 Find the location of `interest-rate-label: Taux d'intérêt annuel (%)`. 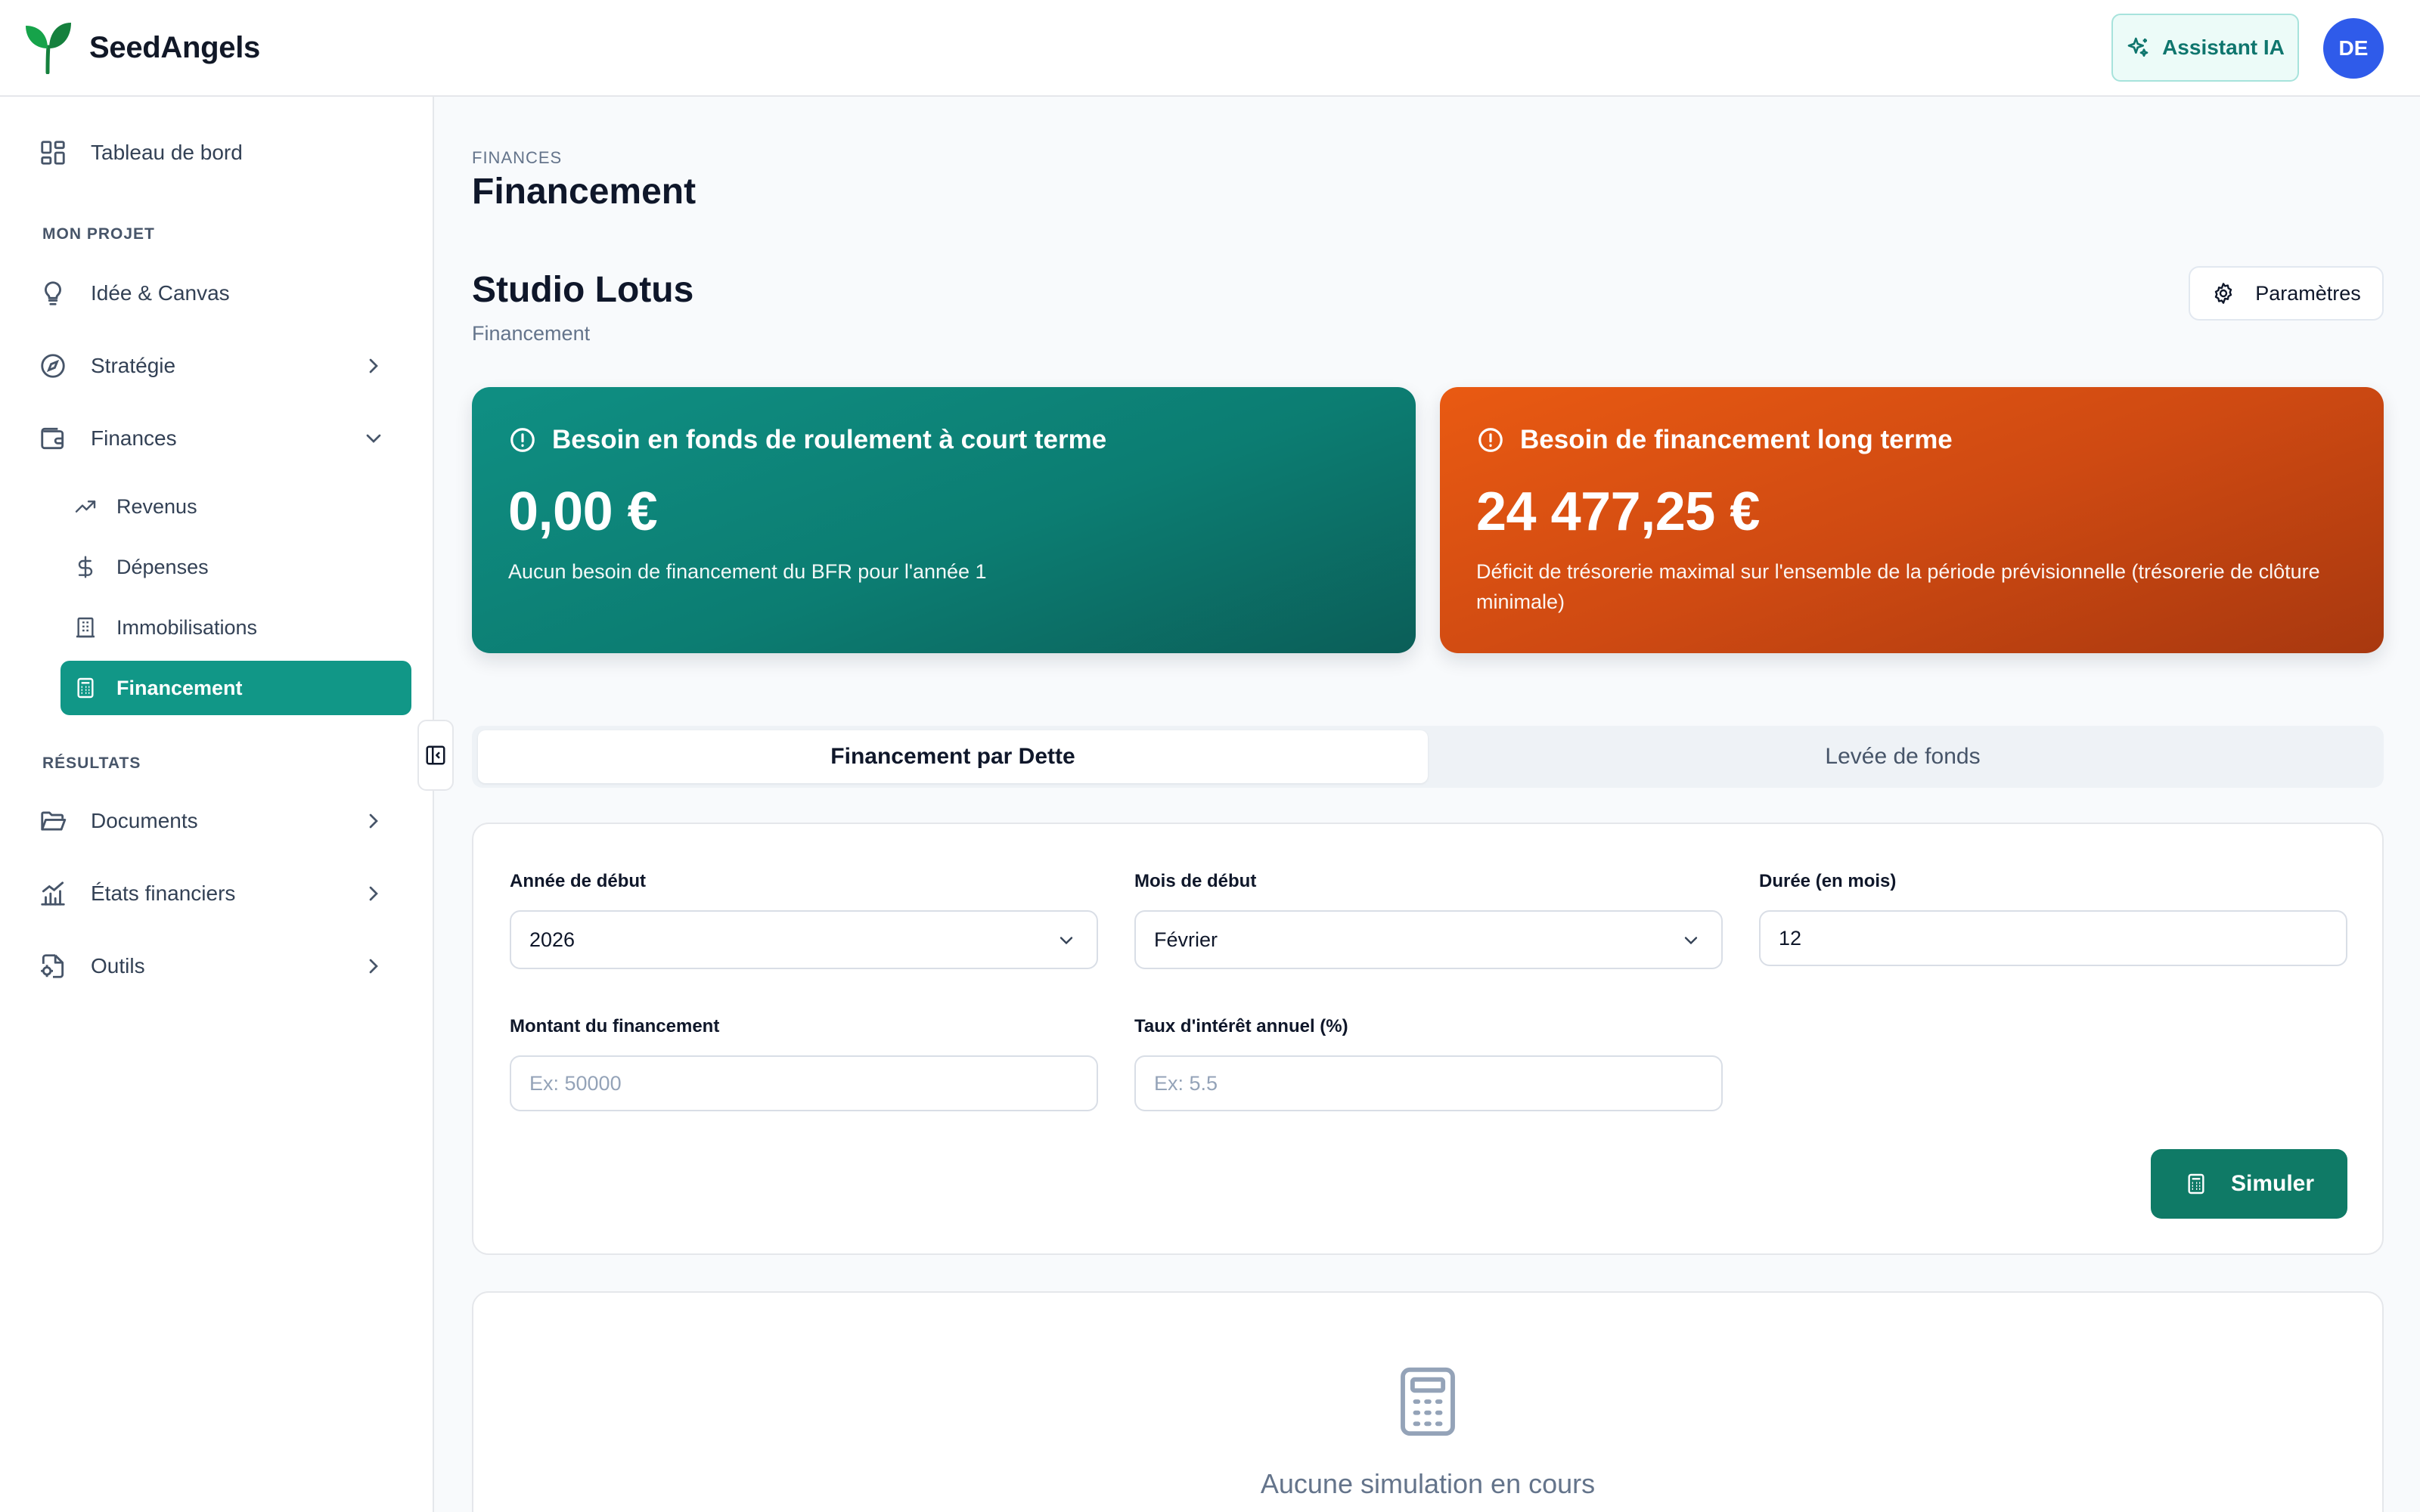

interest-rate-label: Taux d'intérêt annuel (%) is located at coordinates (1241, 1026).